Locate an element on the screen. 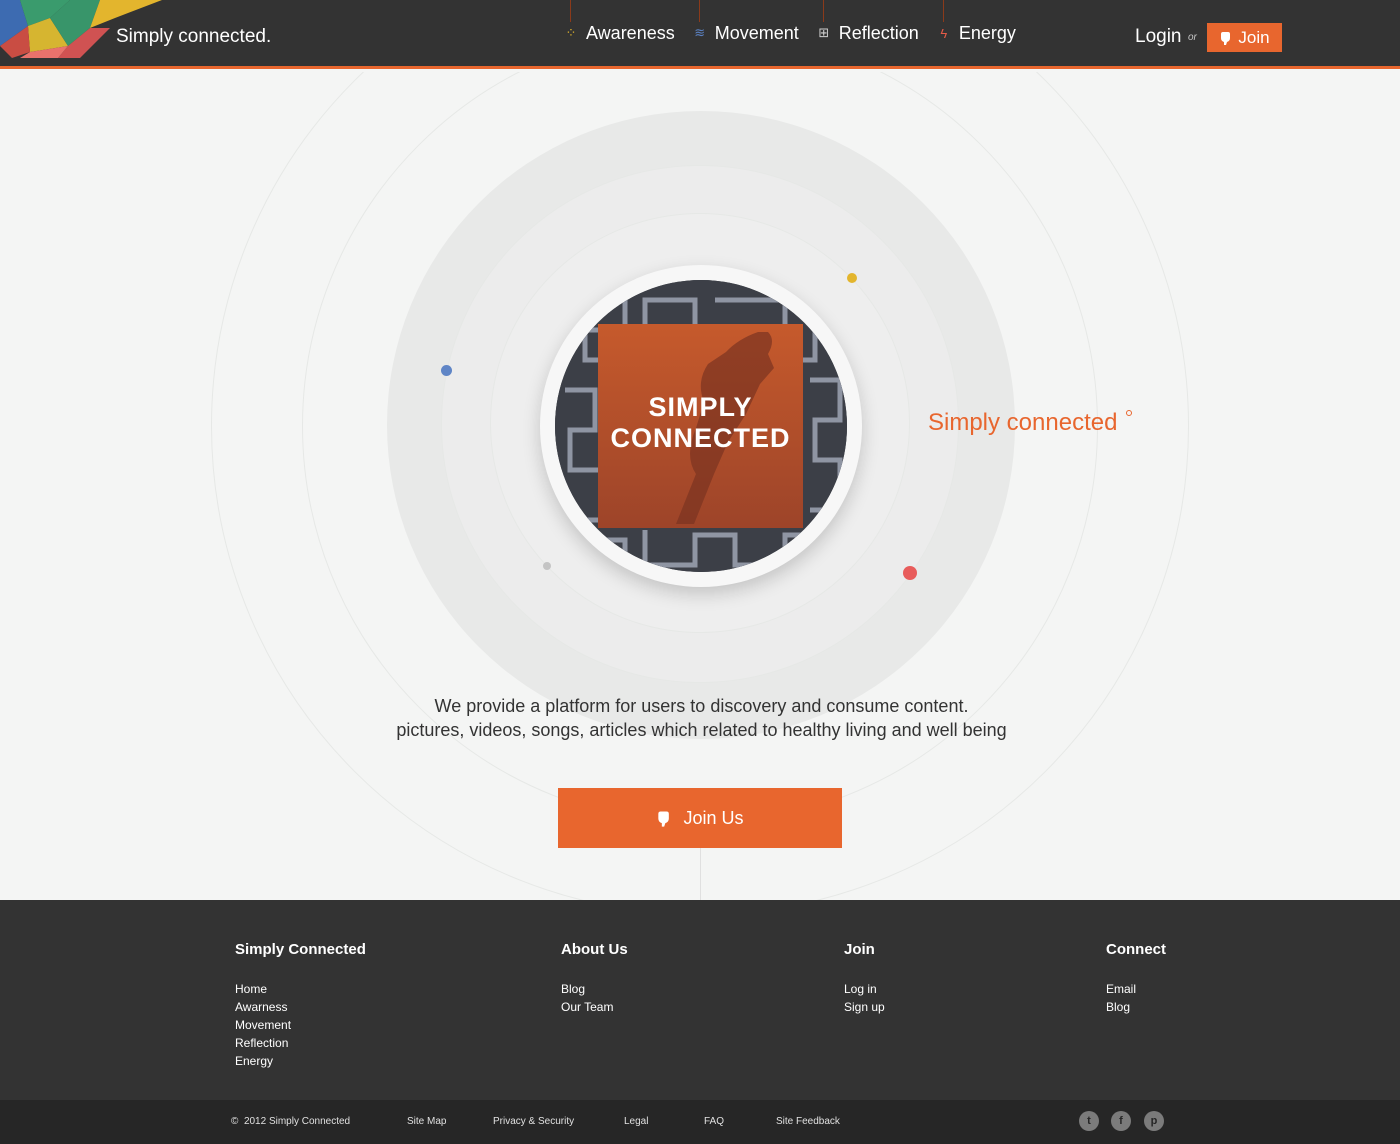 Image resolution: width=1400 pixels, height=1144 pixels. copyright: © 2012 Simply Connected is located at coordinates (290, 1121).